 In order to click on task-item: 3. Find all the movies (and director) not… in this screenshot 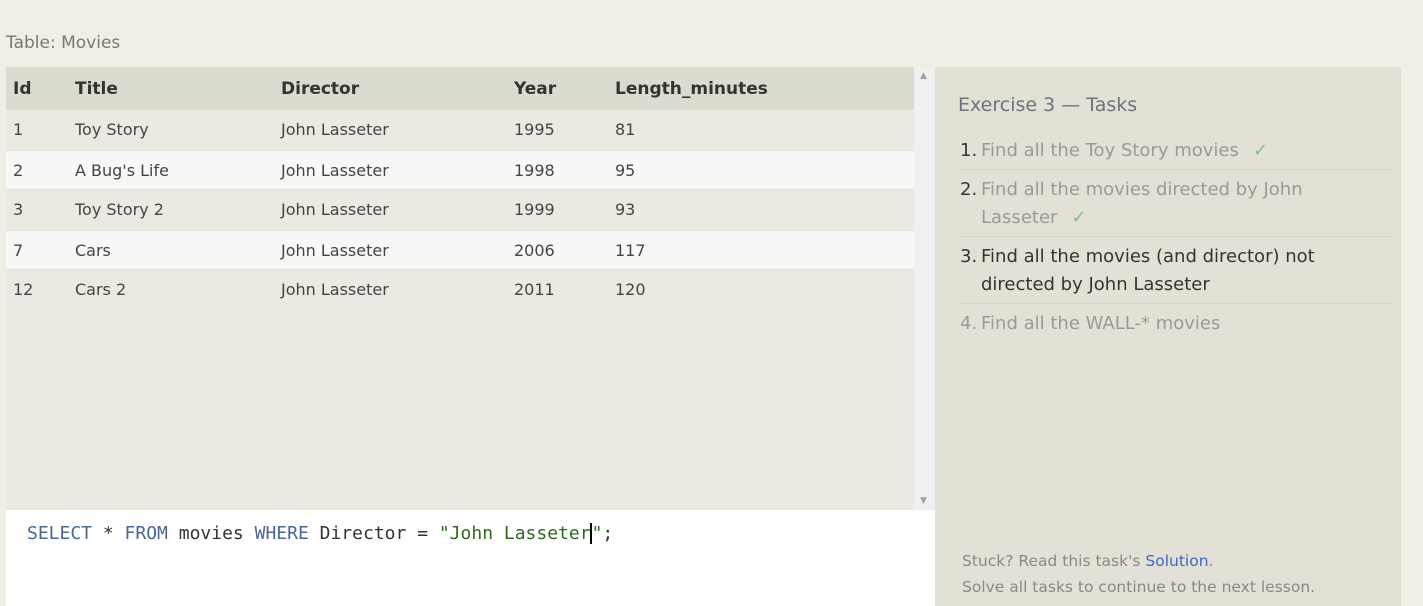, I will do `click(1176, 272)`.